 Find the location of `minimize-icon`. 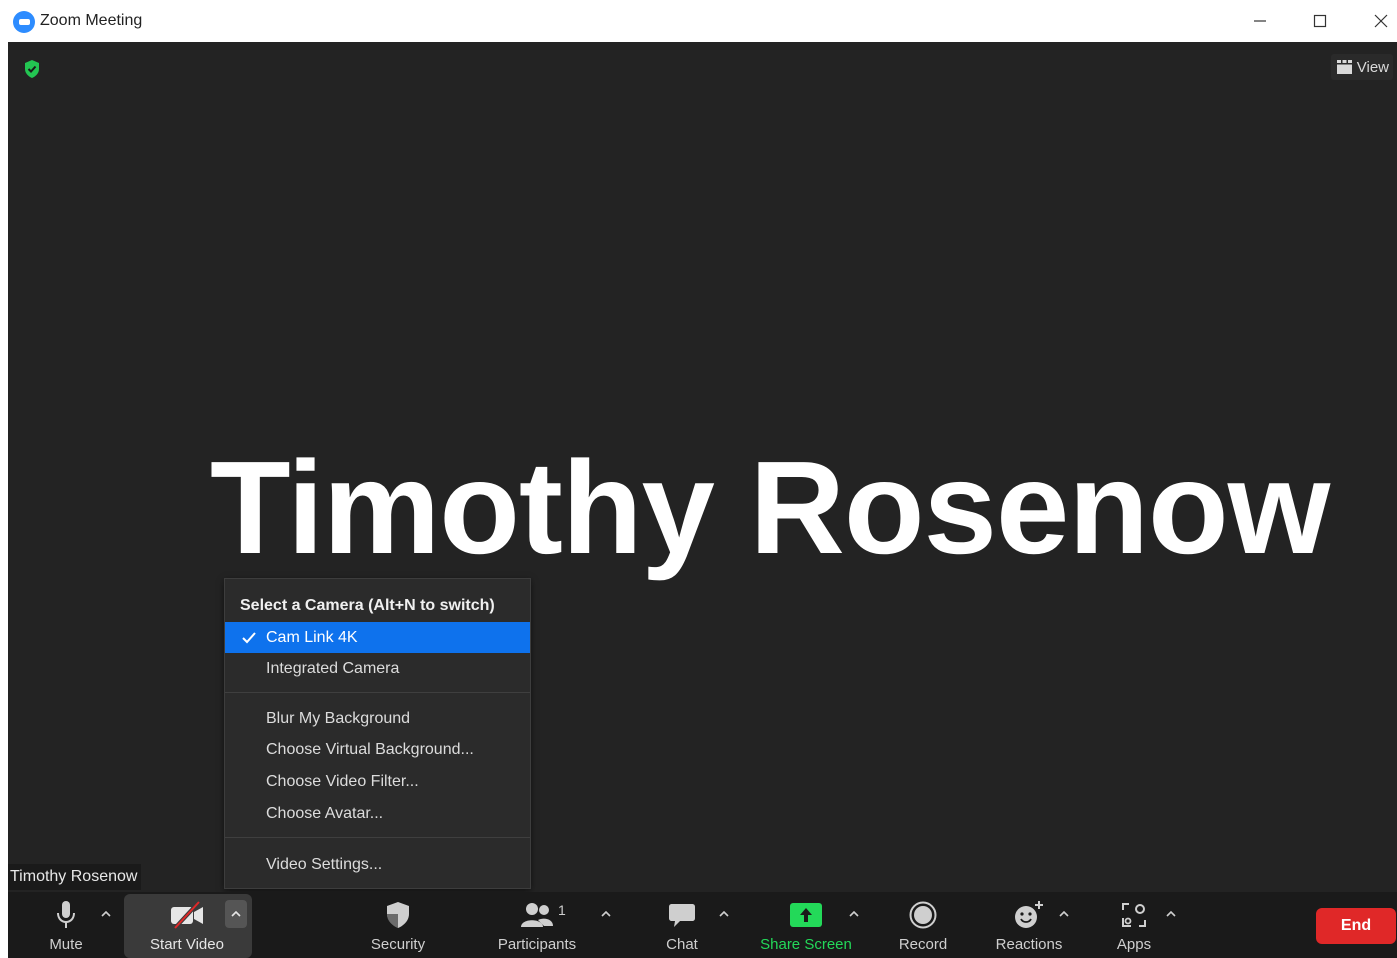

minimize-icon is located at coordinates (1260, 21).